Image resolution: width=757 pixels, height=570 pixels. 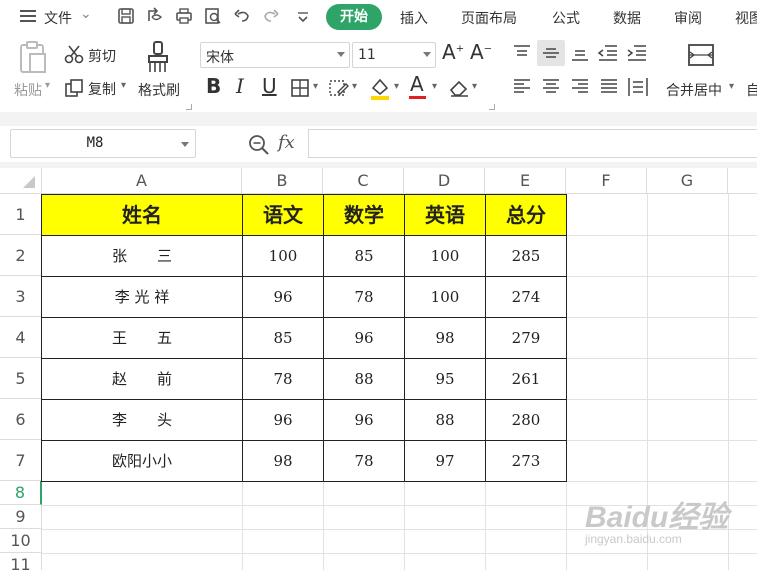 What do you see at coordinates (637, 53) in the screenshot?
I see `increase-indent-icon` at bounding box center [637, 53].